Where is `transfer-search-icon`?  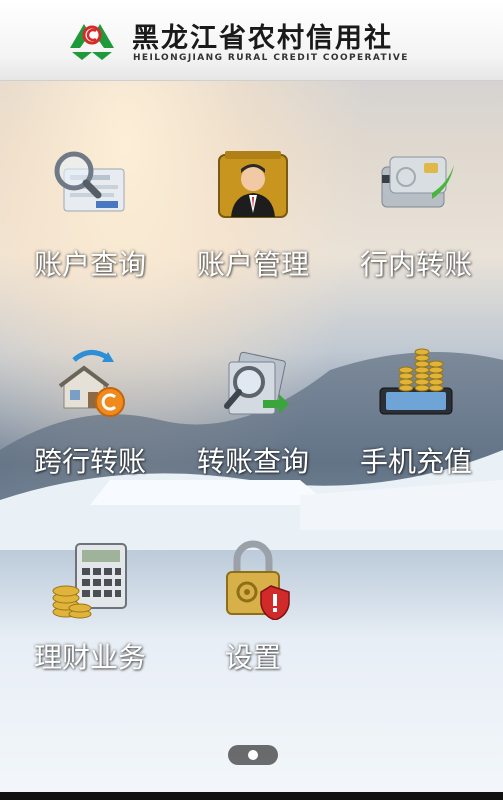
transfer-search-icon is located at coordinates (256, 383).